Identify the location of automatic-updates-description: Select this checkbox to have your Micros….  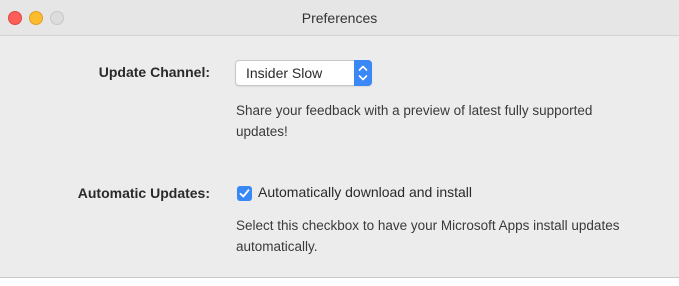
(428, 236).